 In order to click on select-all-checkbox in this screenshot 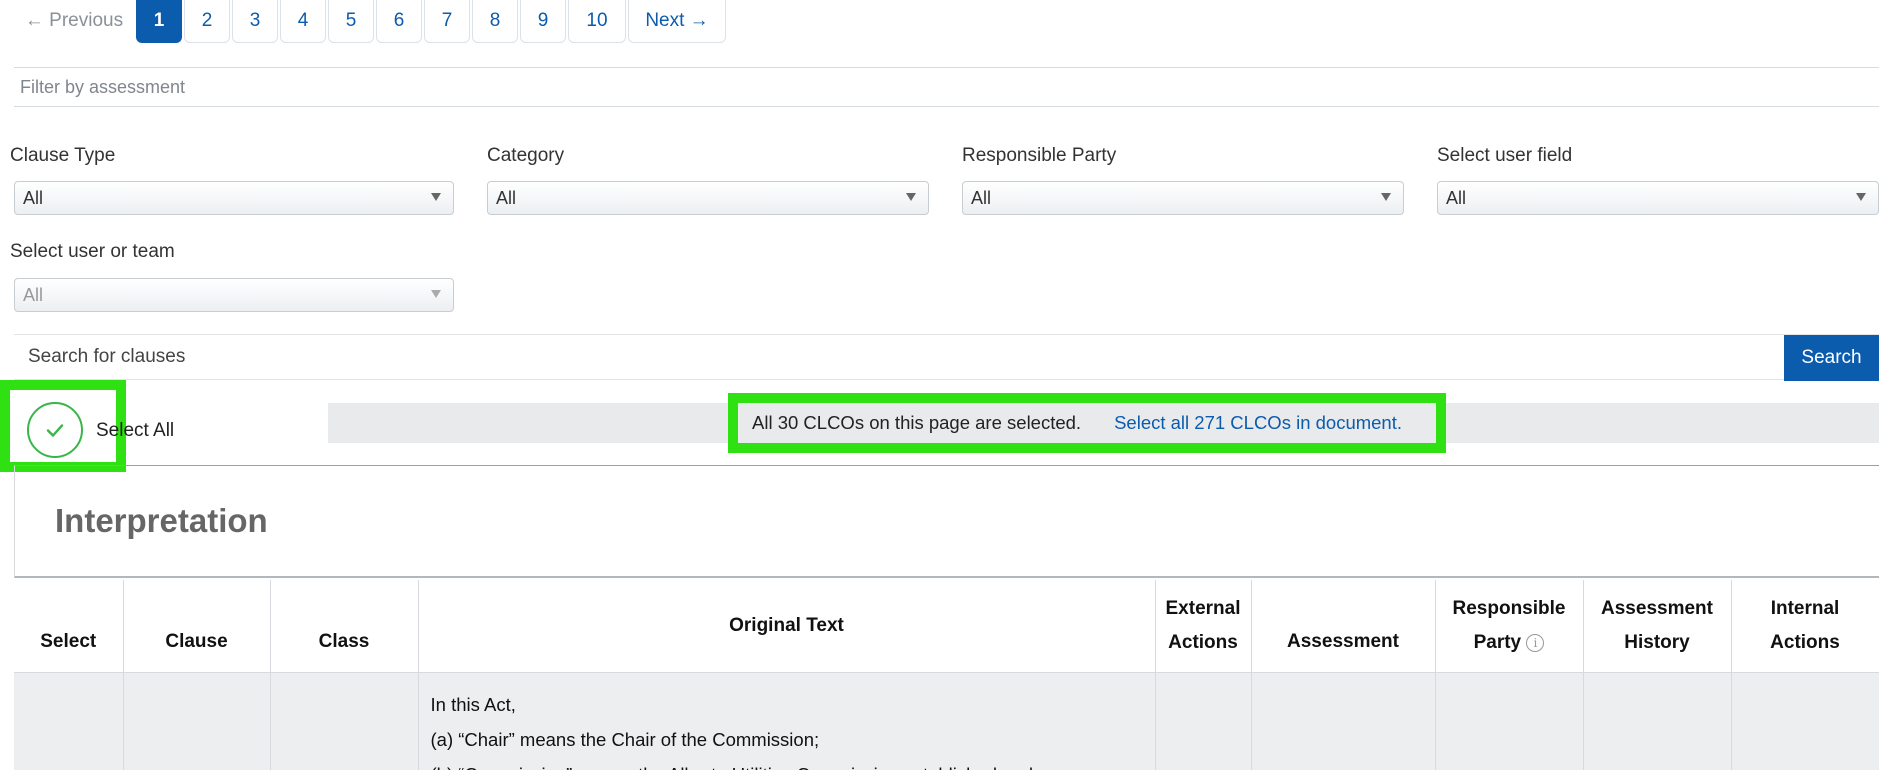, I will do `click(55, 430)`.